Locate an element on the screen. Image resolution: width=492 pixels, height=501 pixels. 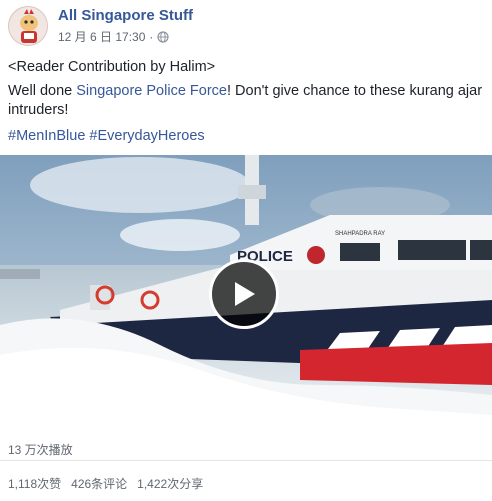
post-timestamp: 12 月 6 日 17:30 is located at coordinates (101, 36).